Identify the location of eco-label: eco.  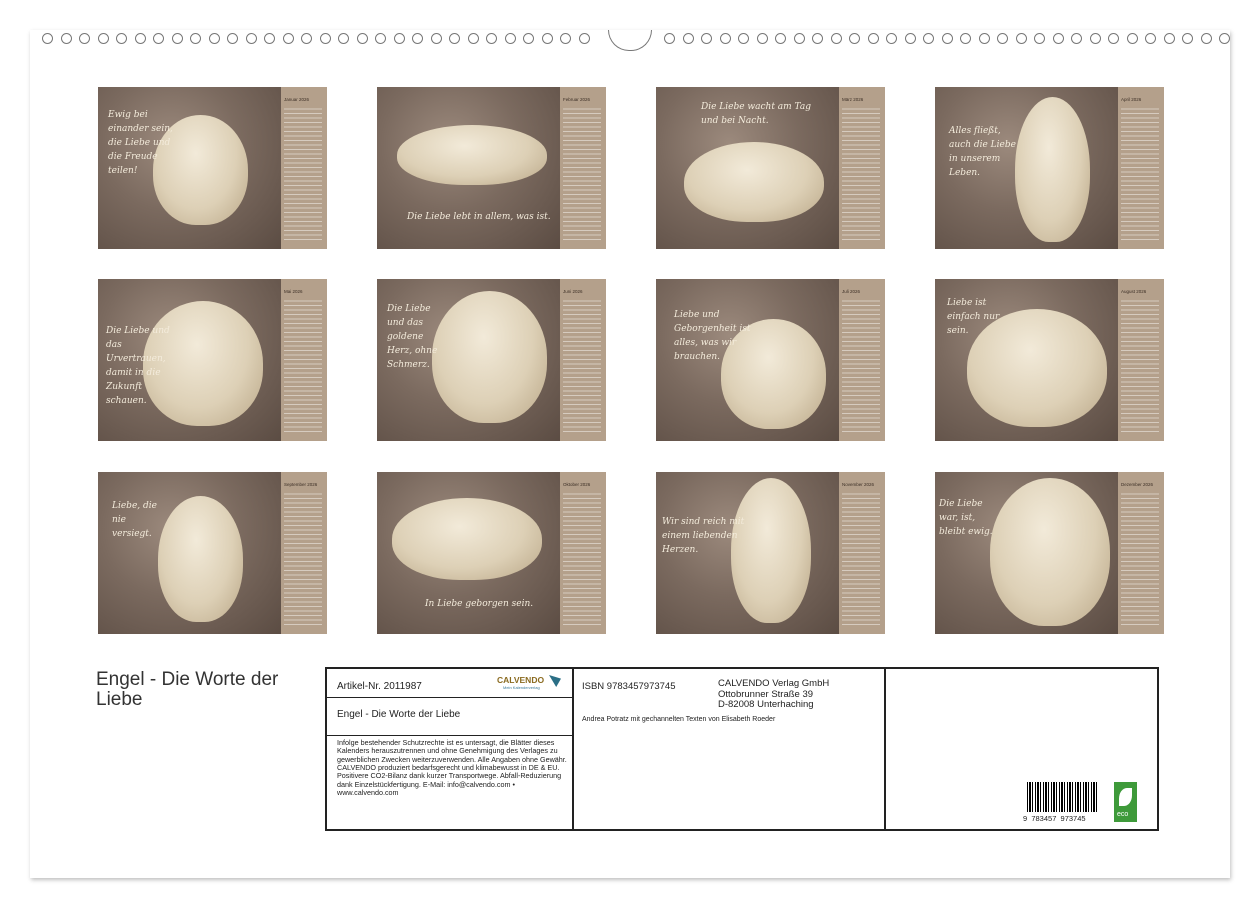
(1123, 814).